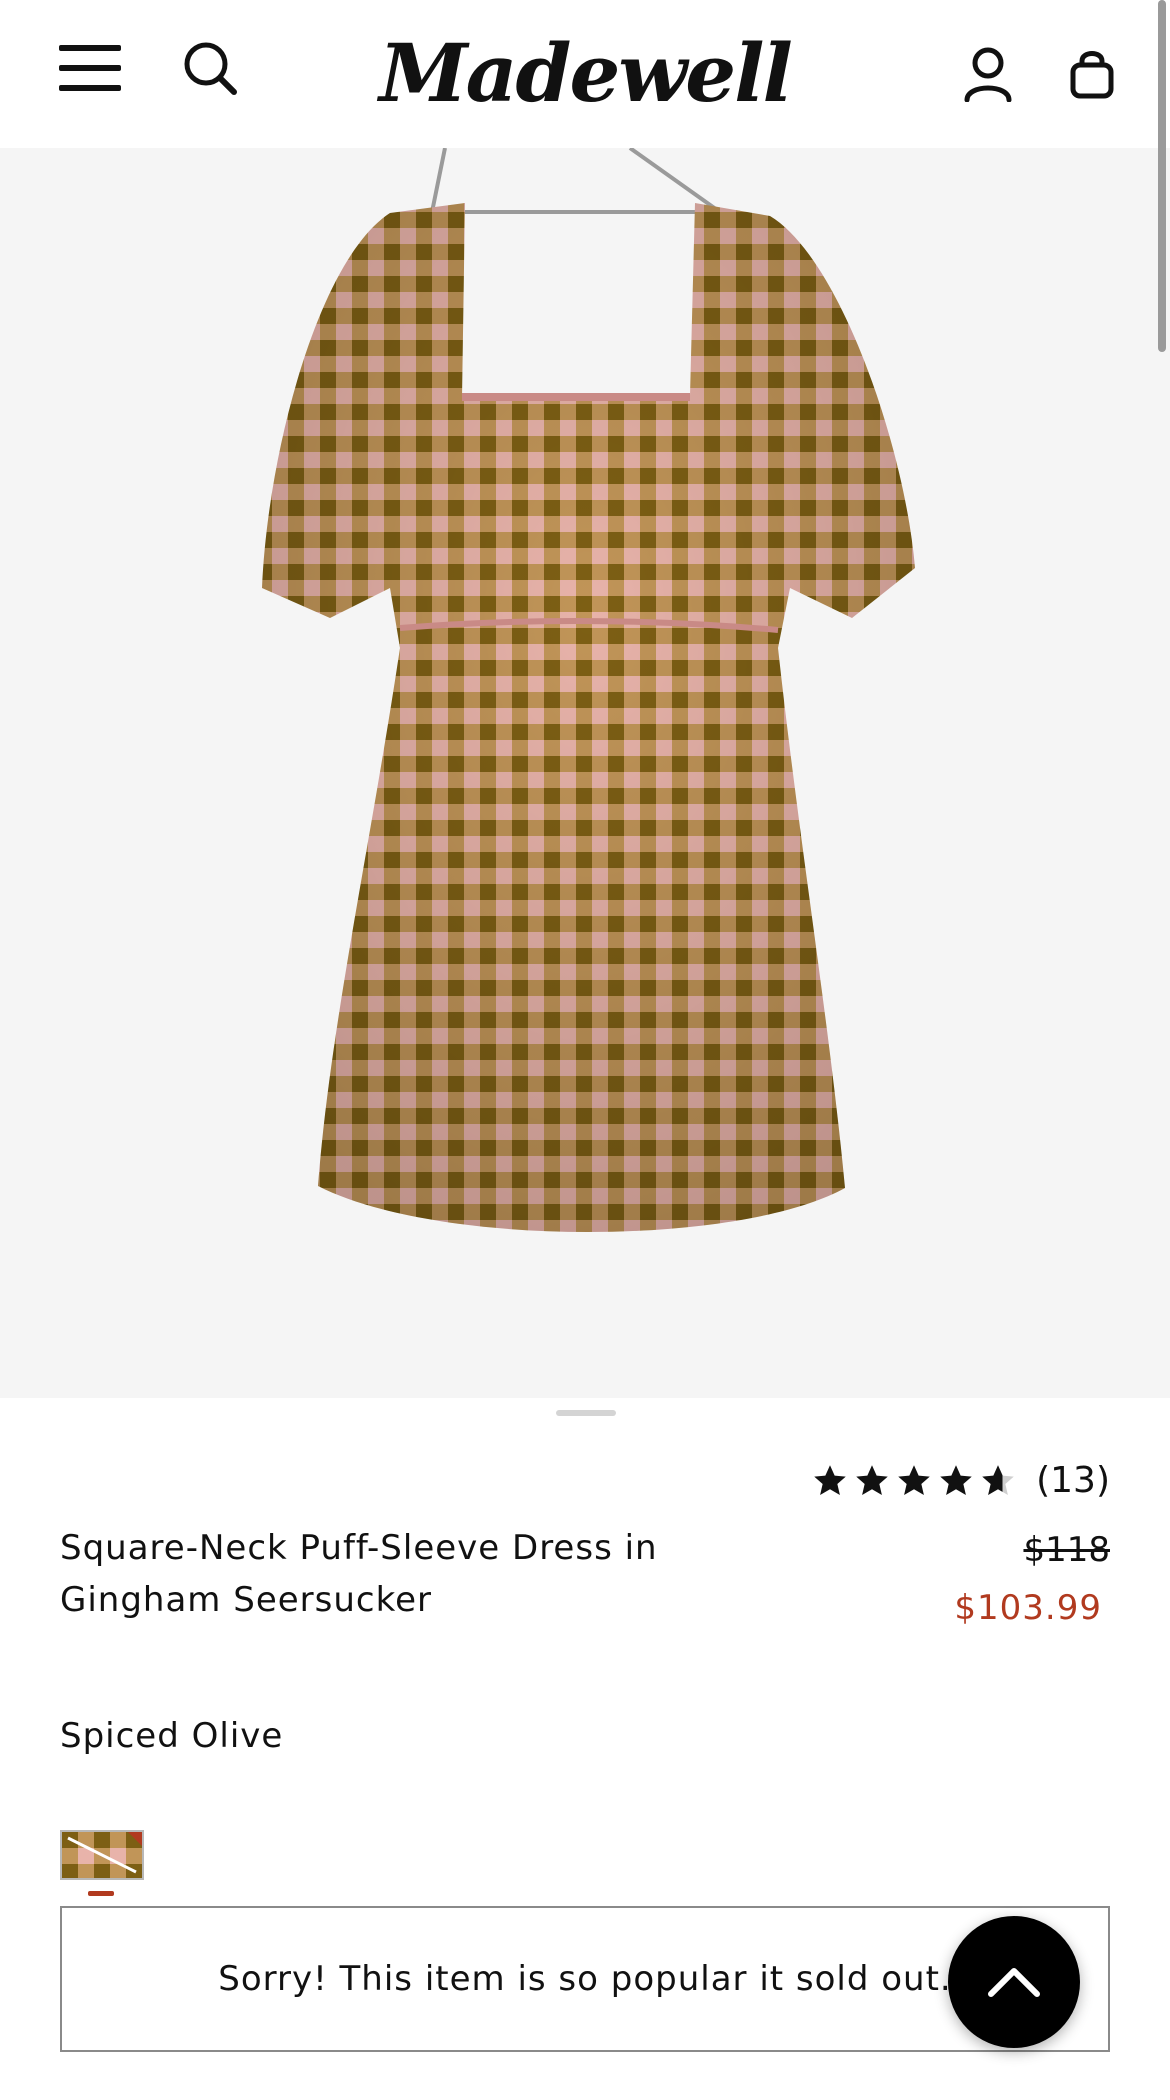 This screenshot has height=2100, width=1170. Describe the element at coordinates (1073, 1480) in the screenshot. I see `review-count: (13)` at that location.